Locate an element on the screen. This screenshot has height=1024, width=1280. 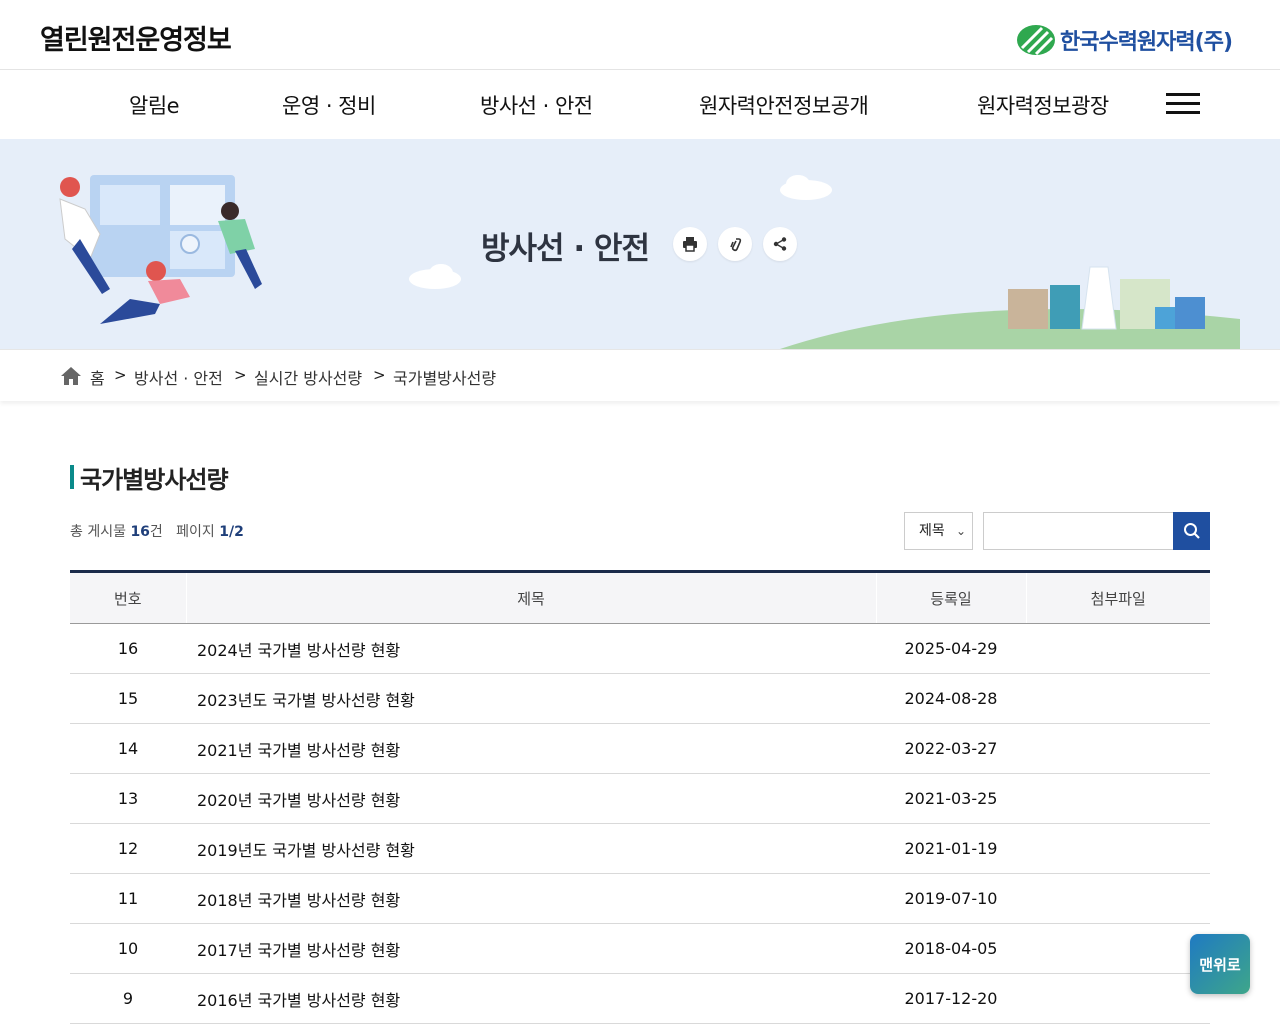
row-title-link: 2020년 국가별 방사선량 현황 is located at coordinates (531, 798).